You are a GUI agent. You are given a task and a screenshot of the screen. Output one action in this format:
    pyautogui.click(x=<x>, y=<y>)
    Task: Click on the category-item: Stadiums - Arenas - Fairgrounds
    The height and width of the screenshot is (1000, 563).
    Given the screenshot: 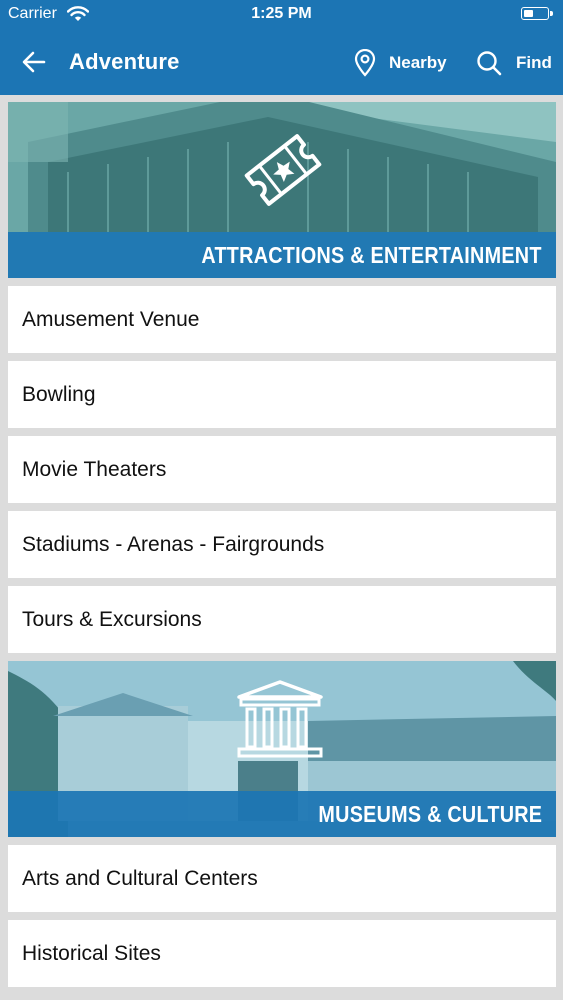 What is the action you would take?
    pyautogui.click(x=282, y=544)
    